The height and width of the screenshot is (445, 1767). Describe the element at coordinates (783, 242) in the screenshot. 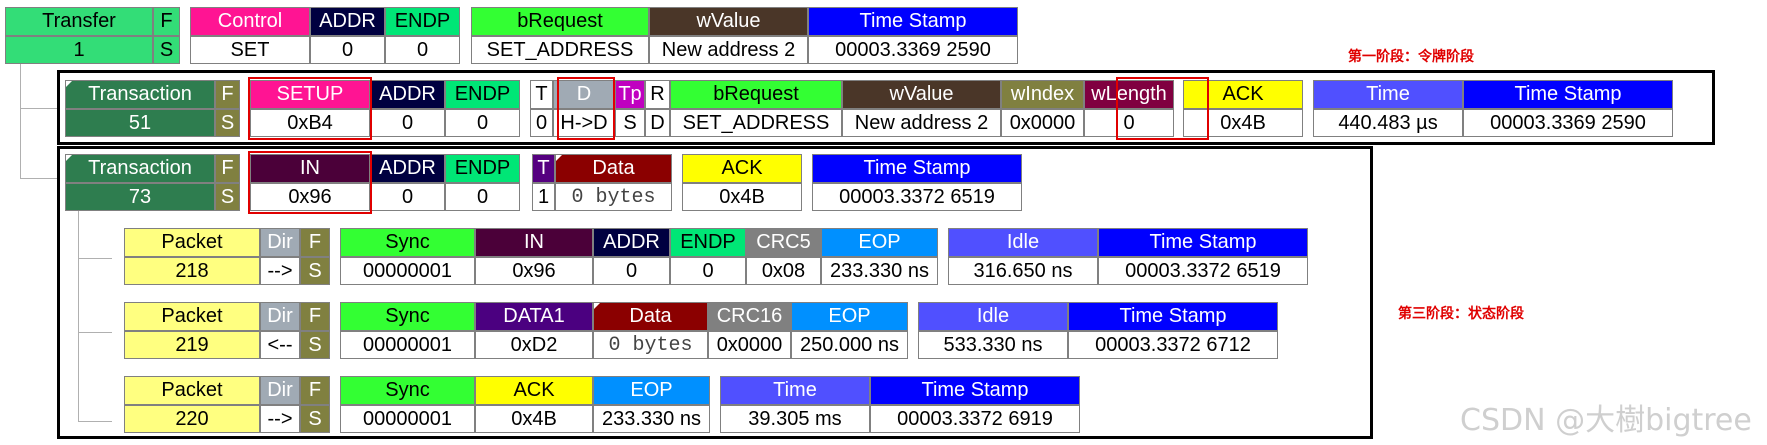

I see `packet218-crc5-header: CRC5` at that location.